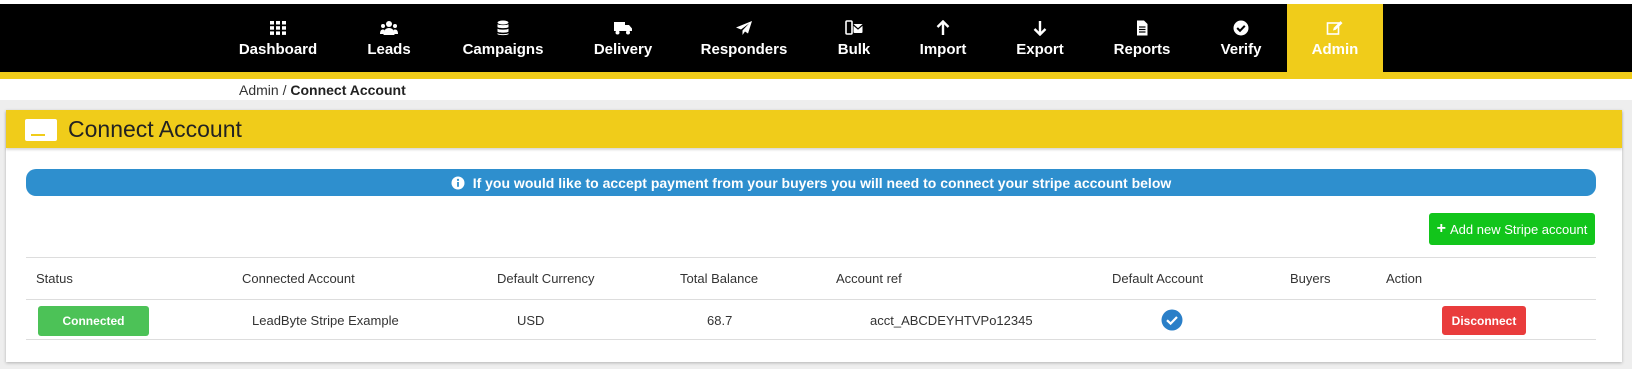  What do you see at coordinates (325, 320) in the screenshot?
I see `connected-account-cell: LeadByte Stripe Example` at bounding box center [325, 320].